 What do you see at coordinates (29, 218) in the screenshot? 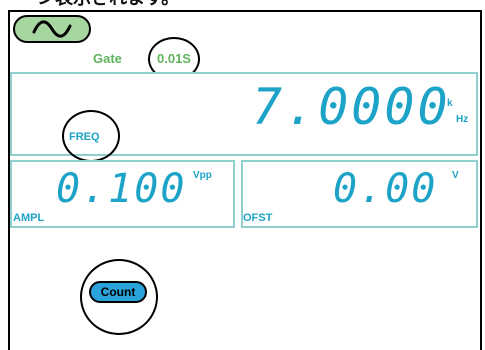
I see `amplitude-label: AMPL` at bounding box center [29, 218].